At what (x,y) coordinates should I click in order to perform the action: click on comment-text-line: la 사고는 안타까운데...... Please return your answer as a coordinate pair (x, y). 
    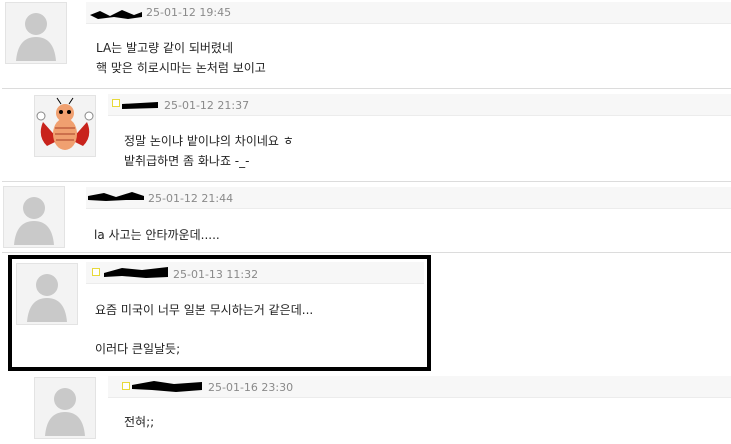
    Looking at the image, I should click on (157, 235).